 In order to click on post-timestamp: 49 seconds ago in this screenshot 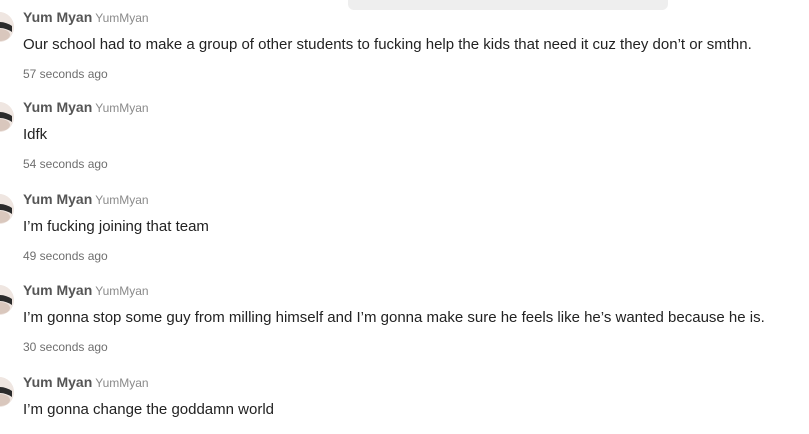, I will do `click(65, 256)`.